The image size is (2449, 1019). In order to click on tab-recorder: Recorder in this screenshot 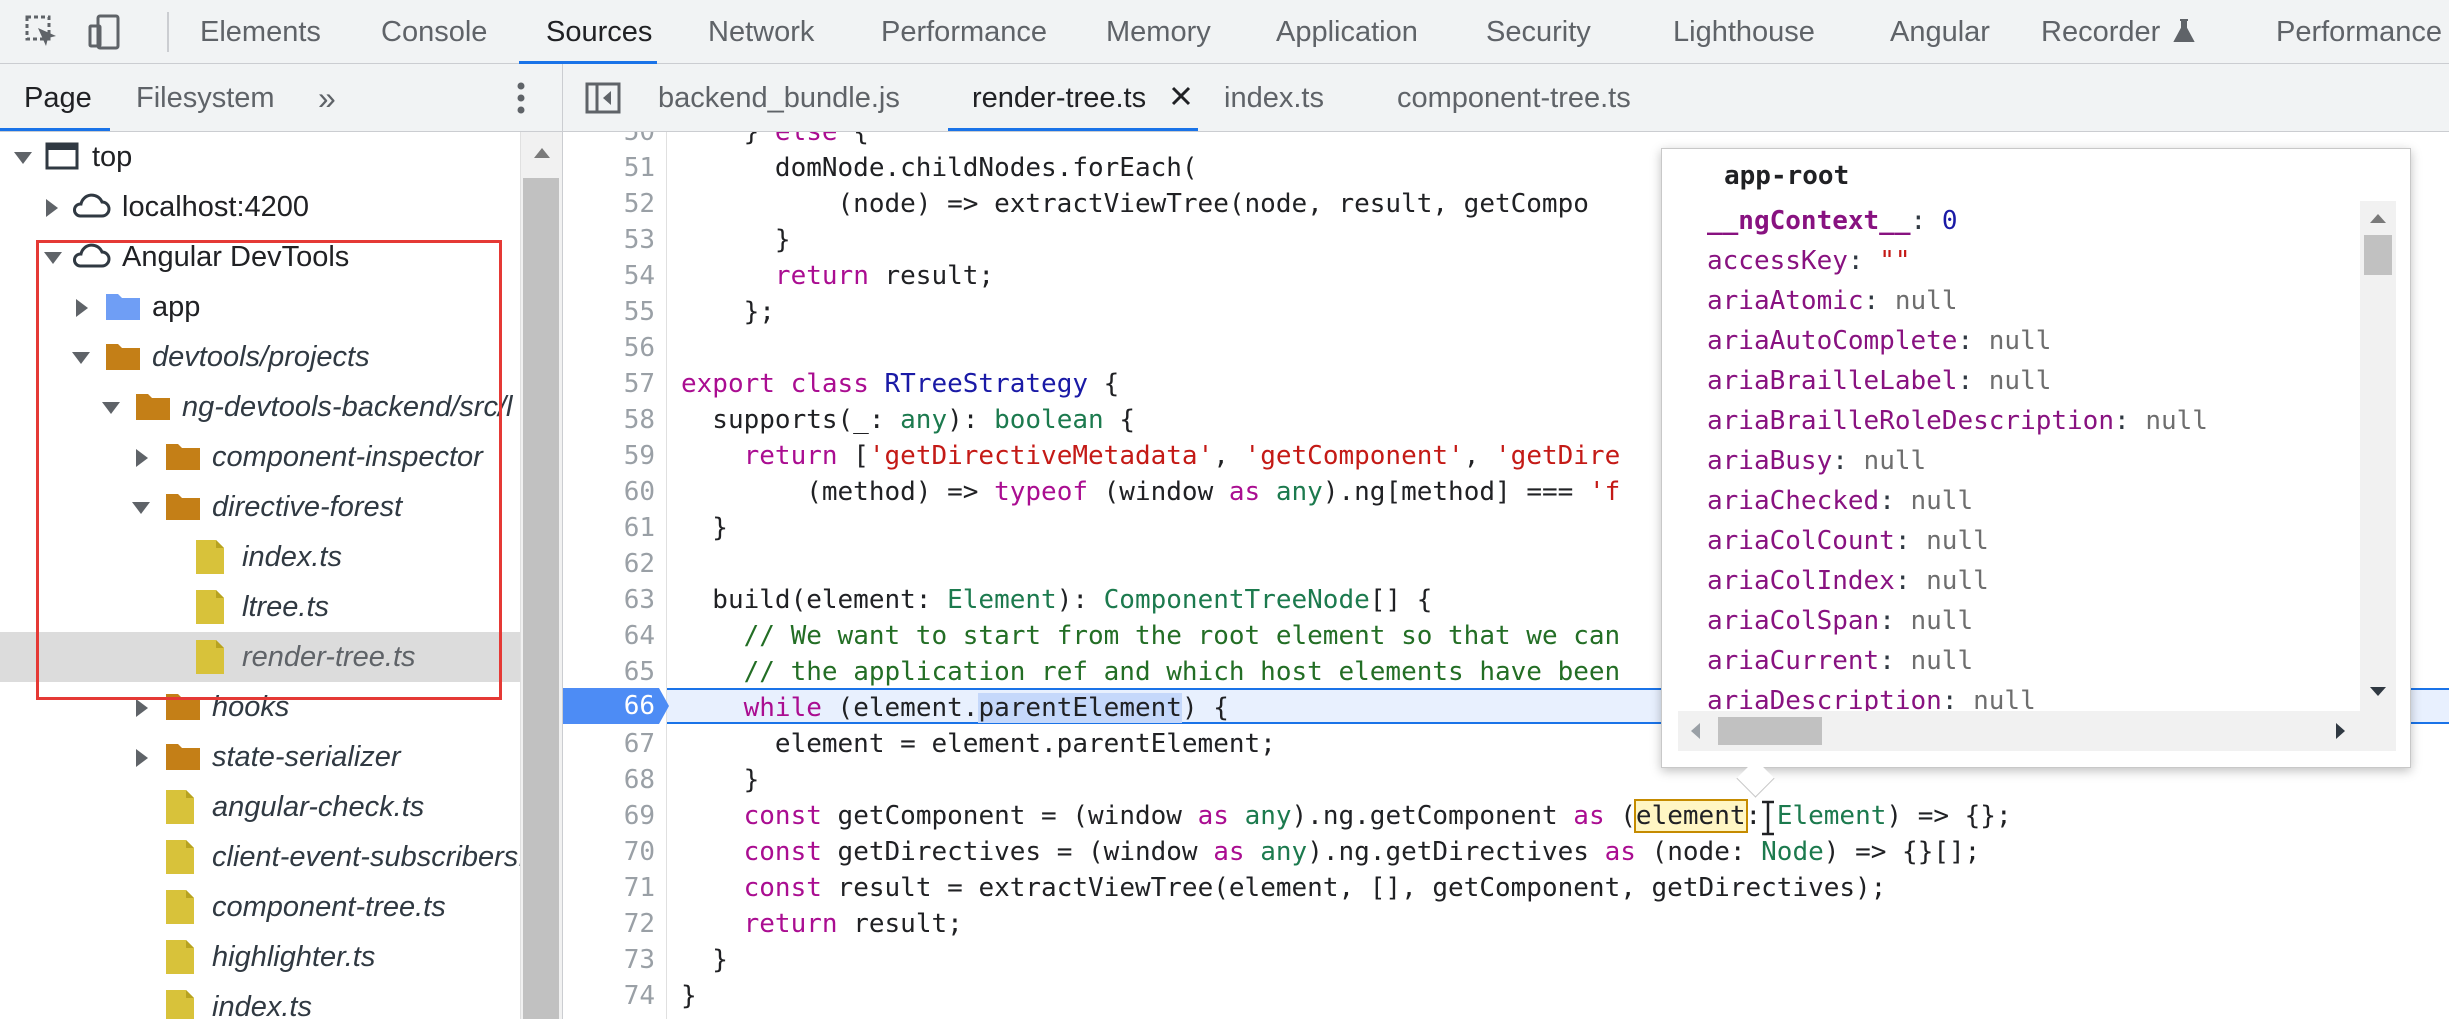, I will do `click(2100, 31)`.